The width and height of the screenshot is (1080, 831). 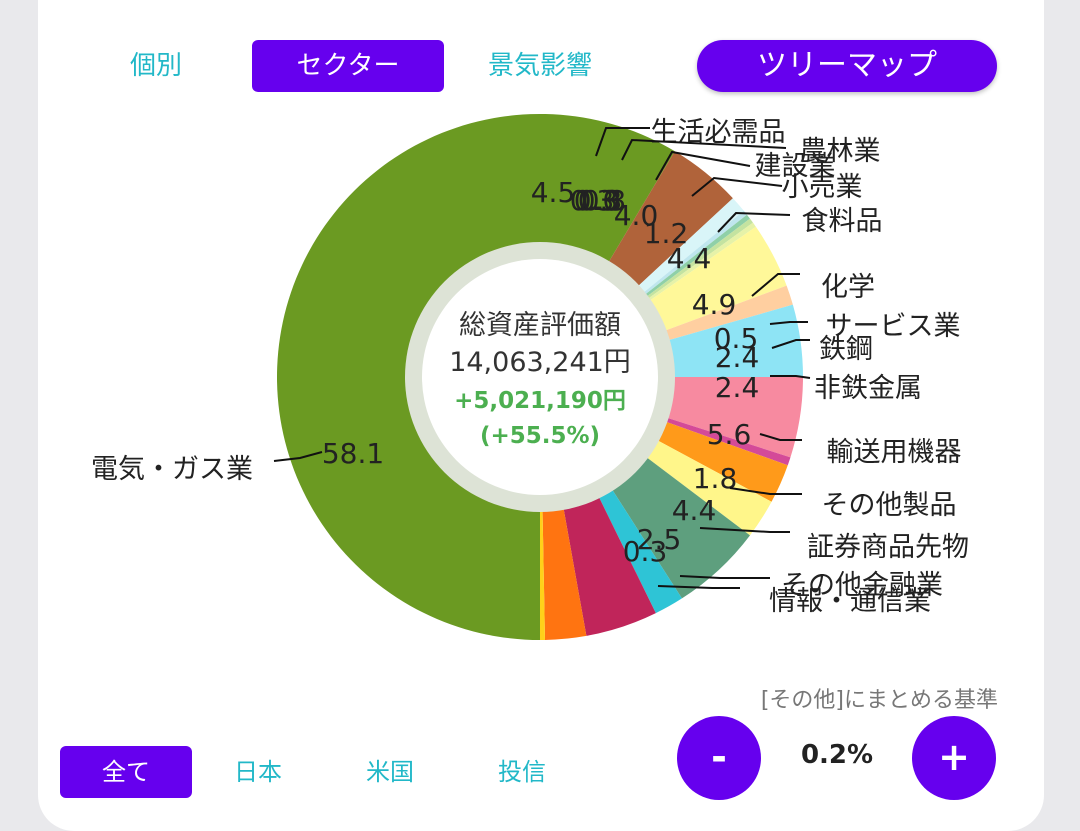 What do you see at coordinates (553, 192) in the screenshot?
I see `slice-value-label: 4.5` at bounding box center [553, 192].